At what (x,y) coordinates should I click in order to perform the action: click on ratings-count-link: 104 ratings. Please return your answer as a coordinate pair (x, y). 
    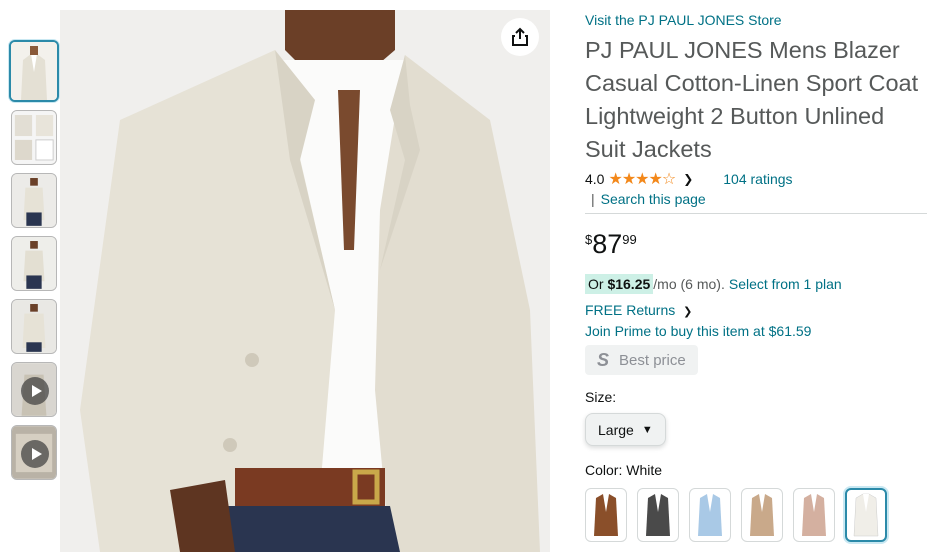
    Looking at the image, I should click on (757, 179).